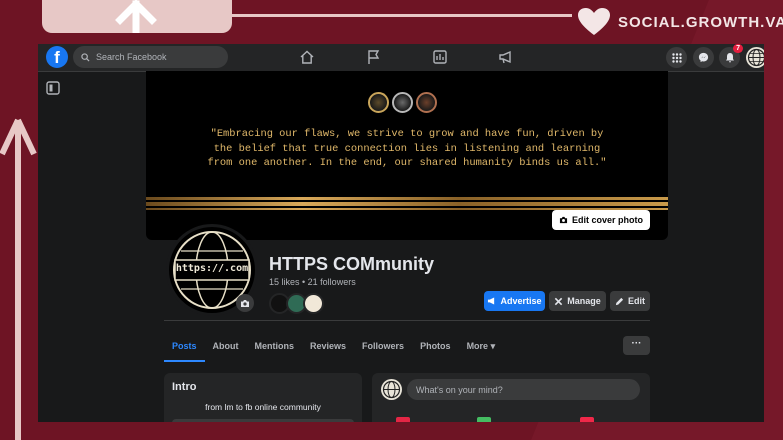 Image resolution: width=783 pixels, height=440 pixels. What do you see at coordinates (136, 16) in the screenshot?
I see `up-arrow-icon` at bounding box center [136, 16].